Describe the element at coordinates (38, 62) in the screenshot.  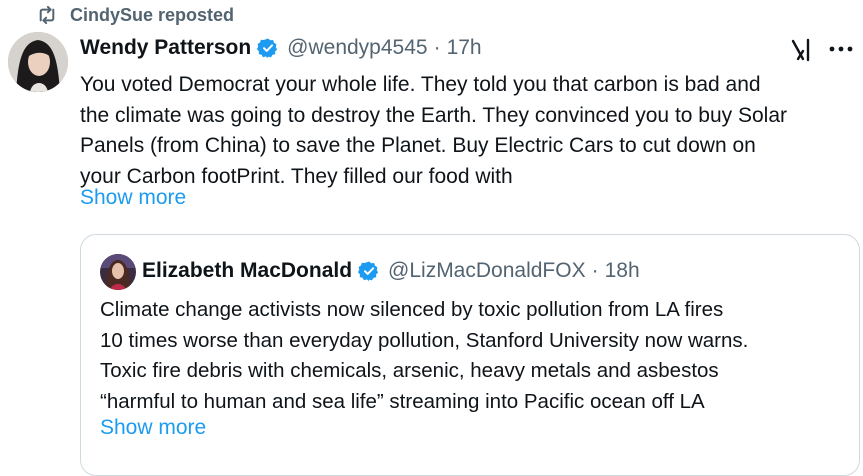
I see `author-avatar` at that location.